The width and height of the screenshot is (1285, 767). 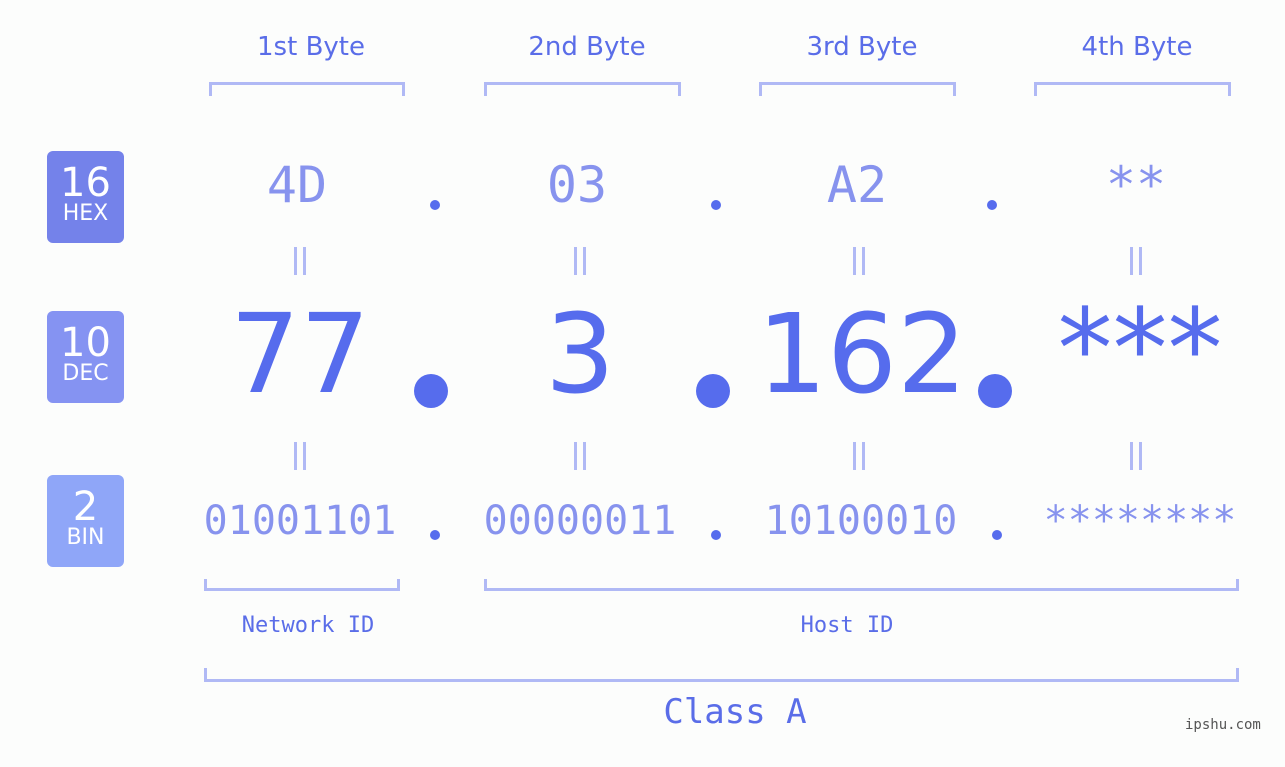 I want to click on bin-base-label: BIN, so click(x=85, y=537).